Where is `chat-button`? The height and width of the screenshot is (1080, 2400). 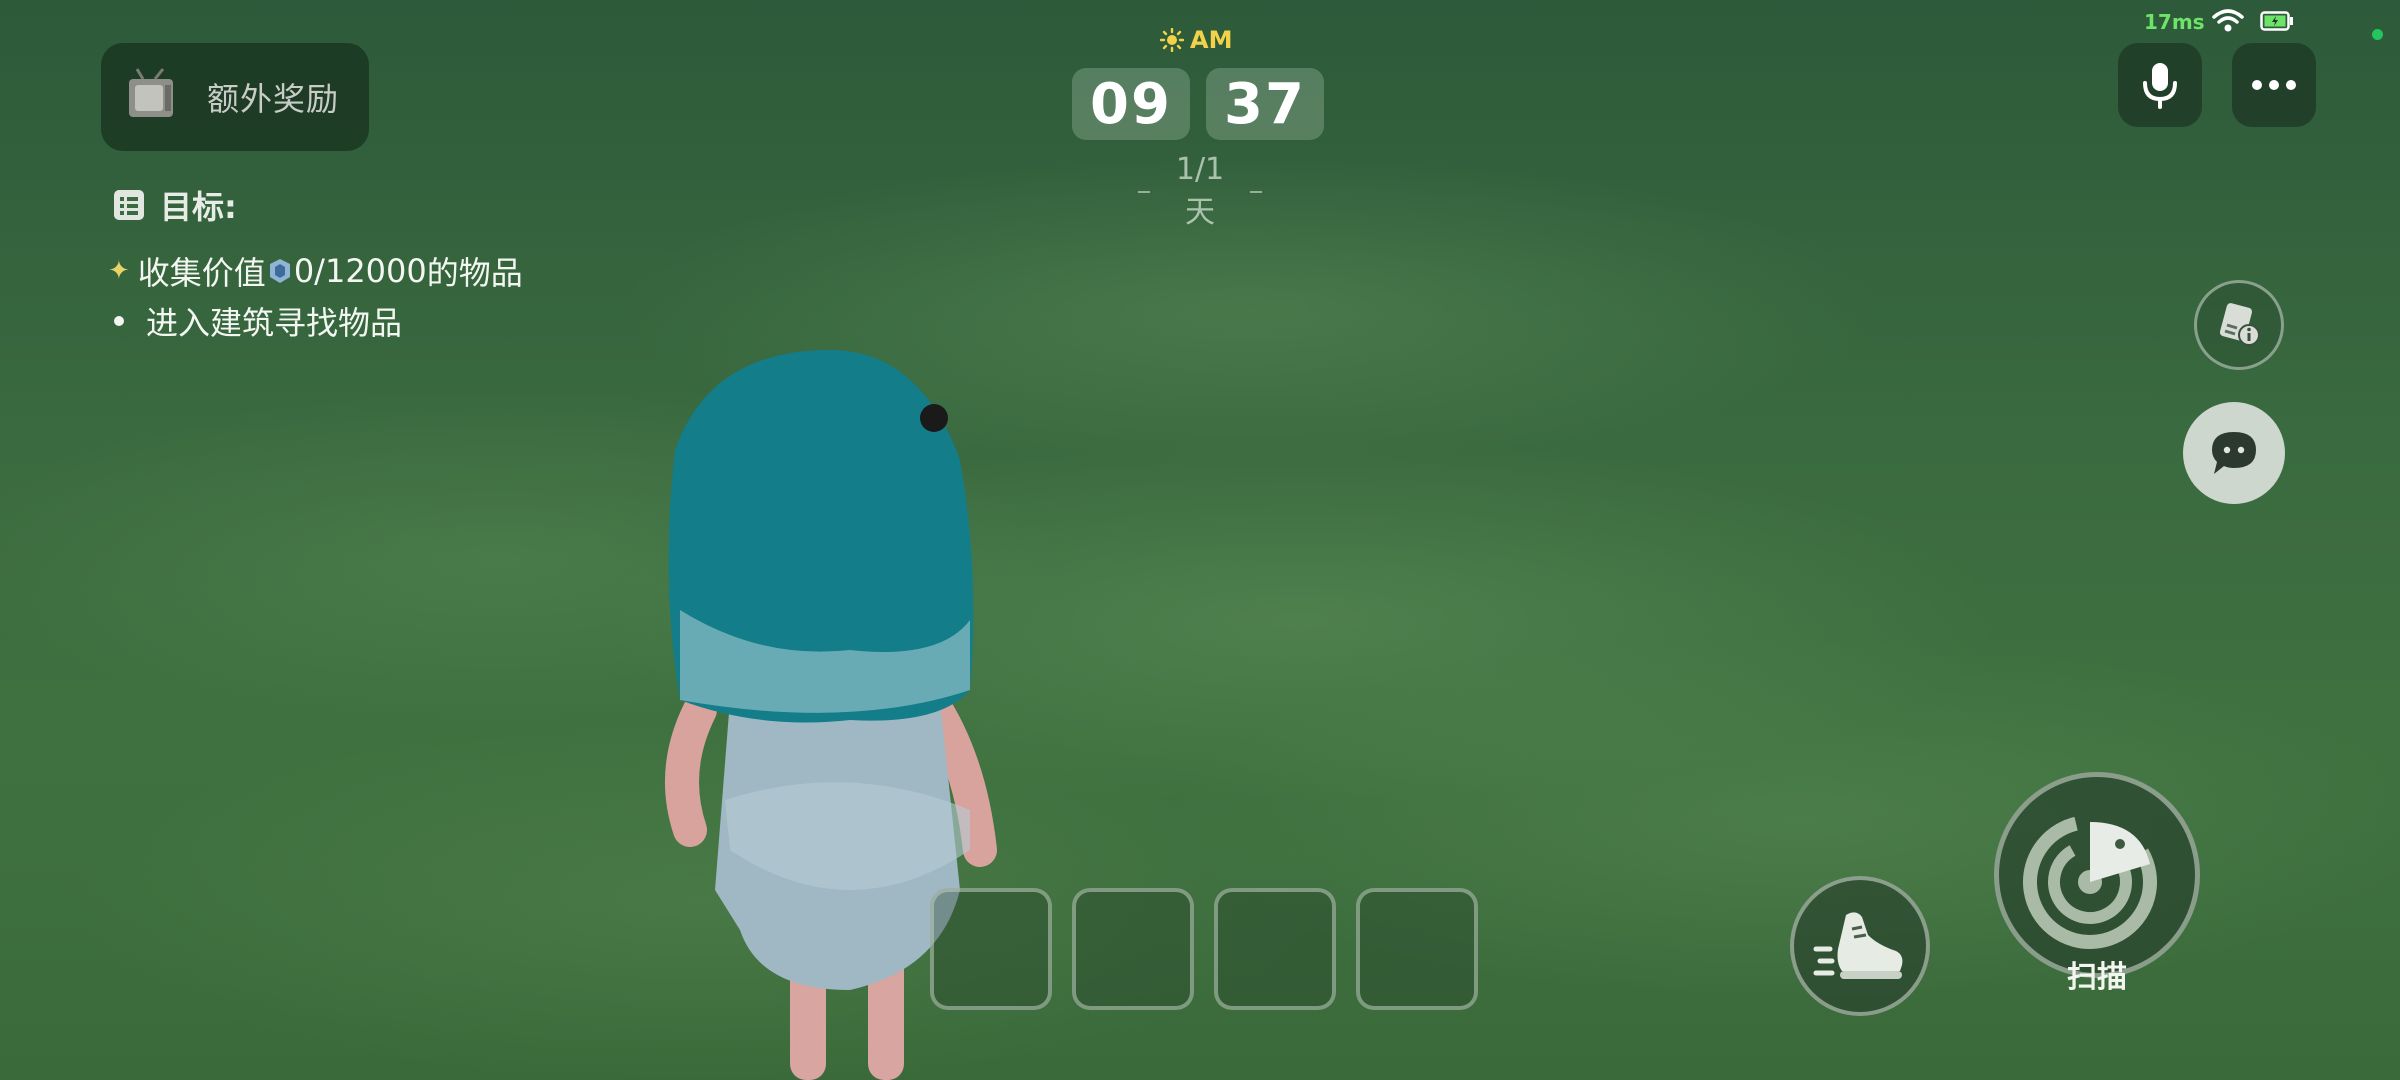 chat-button is located at coordinates (2234, 453).